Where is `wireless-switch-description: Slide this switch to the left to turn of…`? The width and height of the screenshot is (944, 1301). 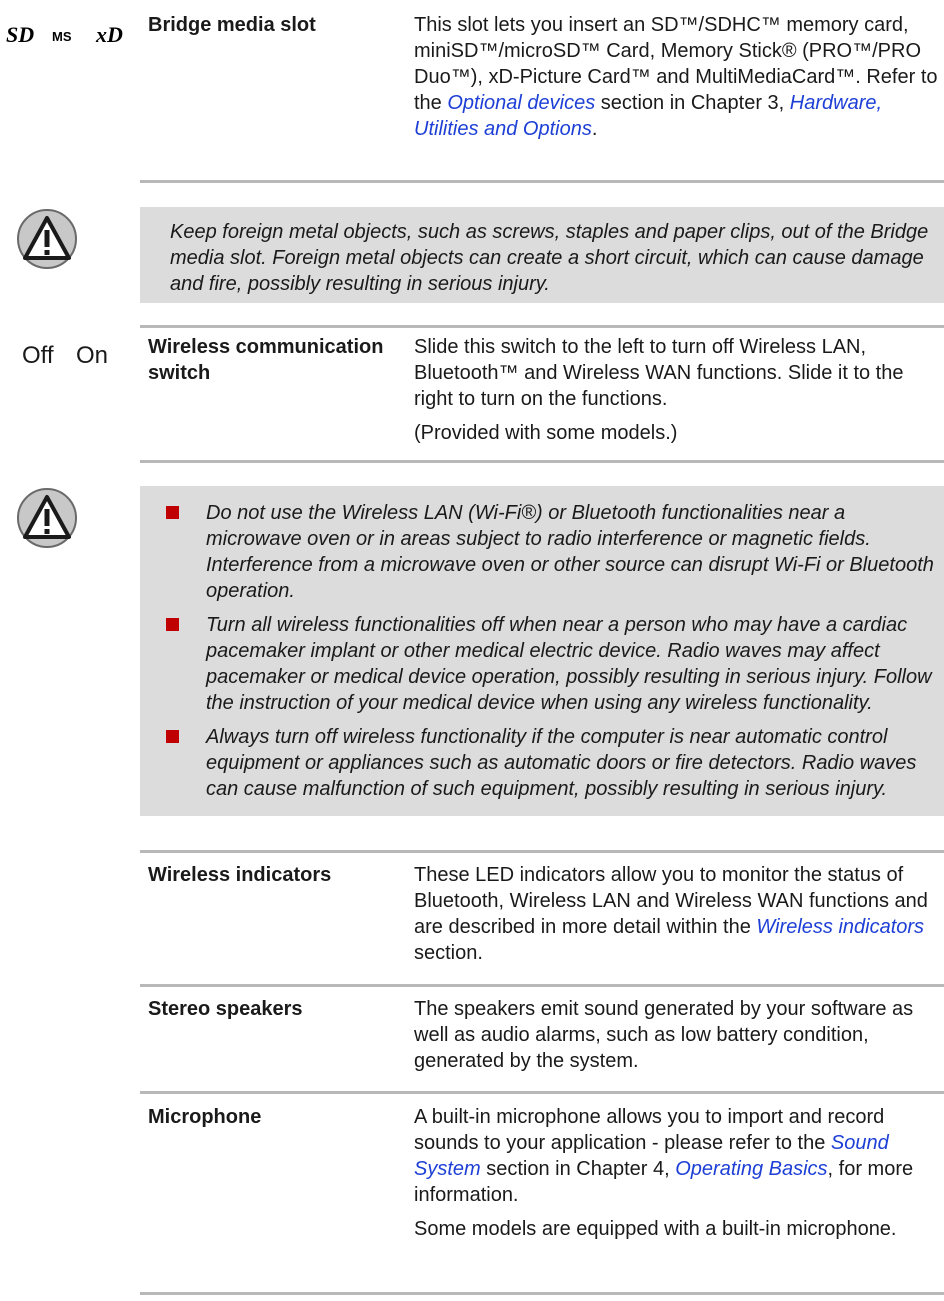
wireless-switch-description: Slide this switch to the left to turn of… is located at coordinates (677, 394).